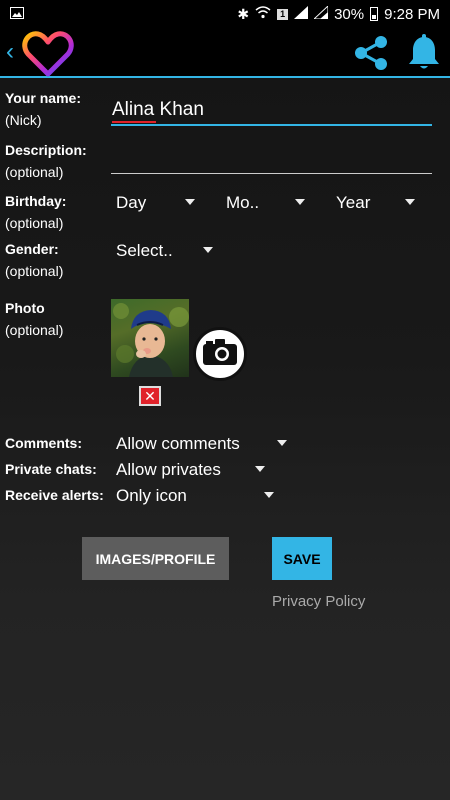  What do you see at coordinates (35, 212) in the screenshot?
I see `birthday-label: Birthday: (optional)` at bounding box center [35, 212].